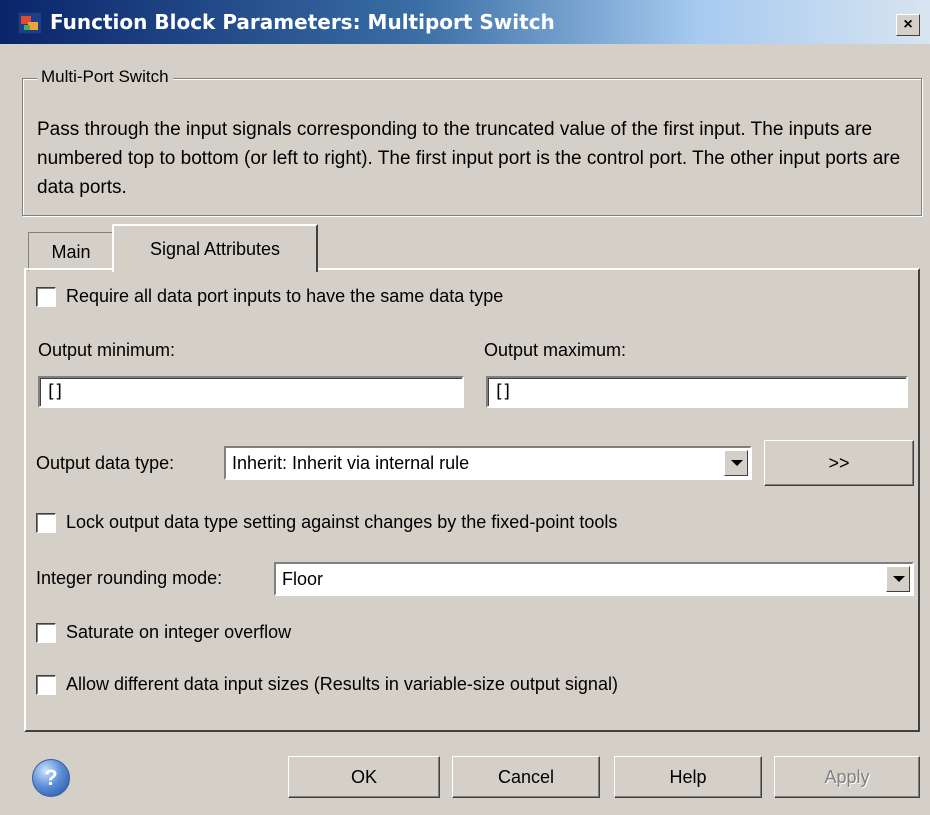 The image size is (930, 815). Describe the element at coordinates (594, 579) in the screenshot. I see `rounding-mode-select: Floor` at that location.